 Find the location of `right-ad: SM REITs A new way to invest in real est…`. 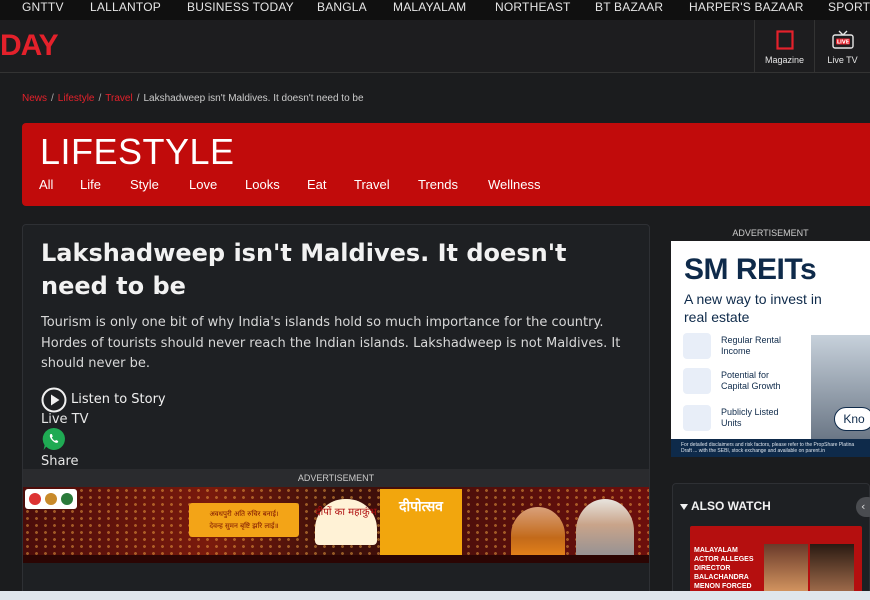

right-ad: SM REITs A new way to invest in real est… is located at coordinates (770, 349).